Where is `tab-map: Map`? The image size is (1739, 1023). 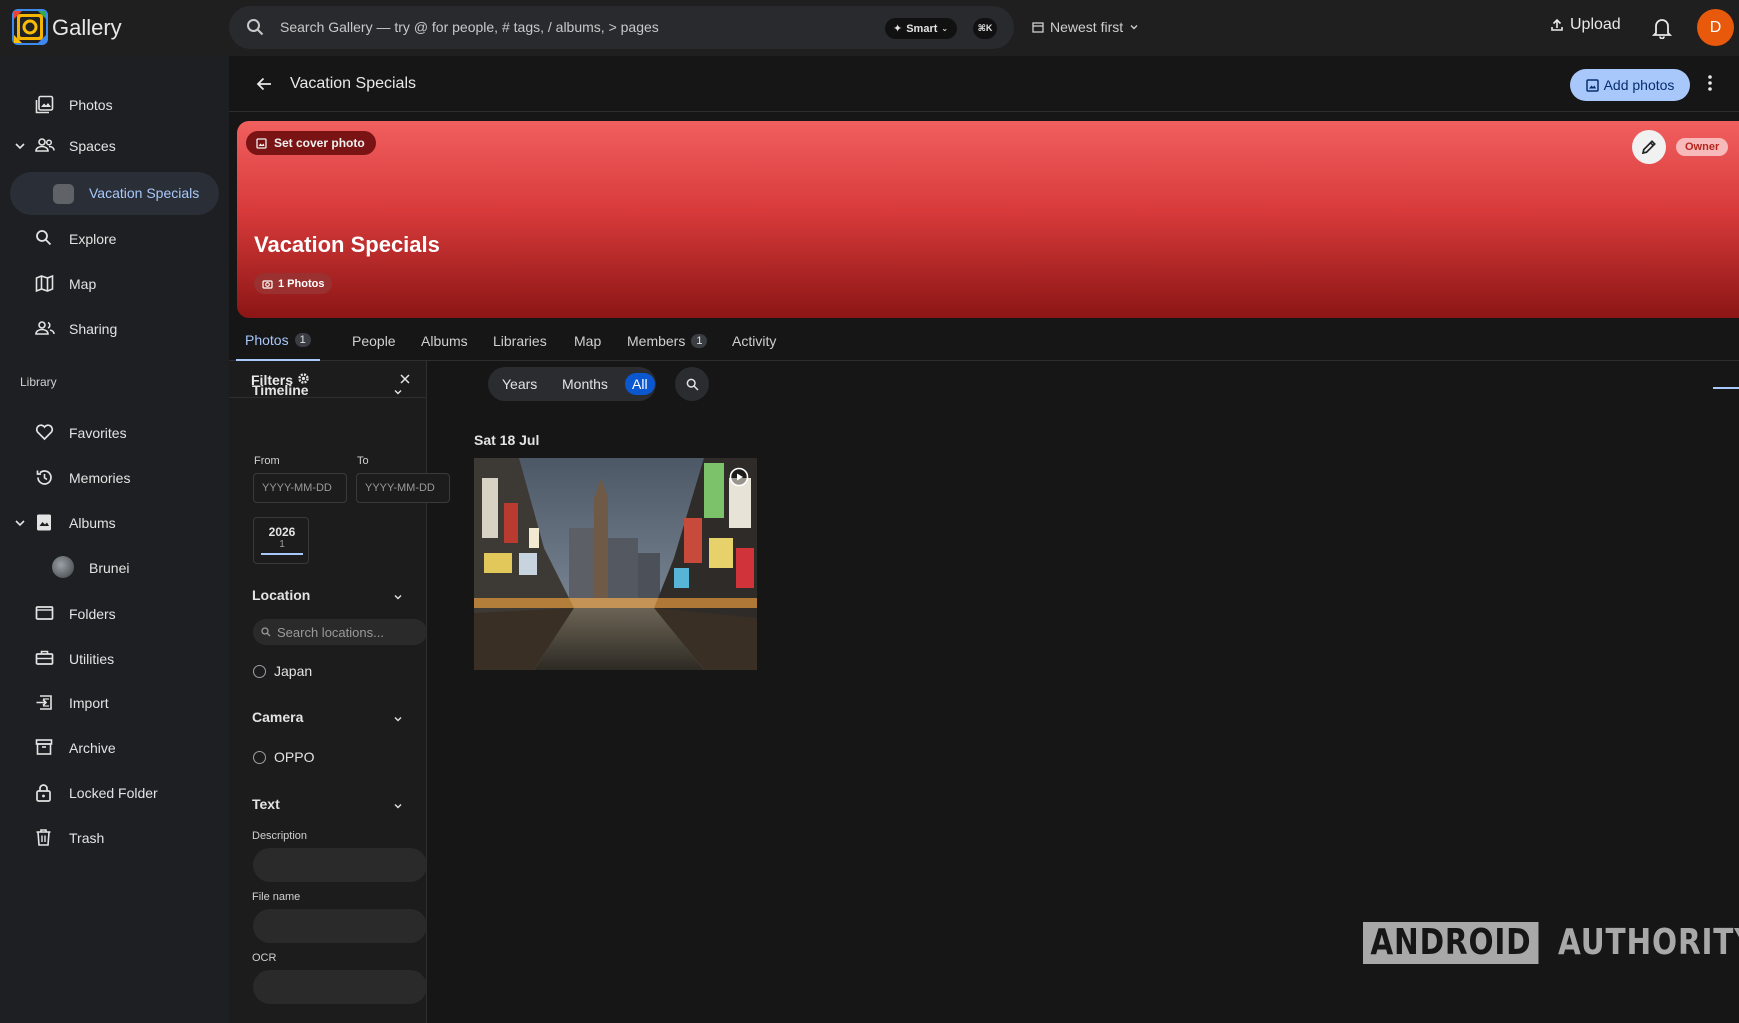 tab-map: Map is located at coordinates (587, 341).